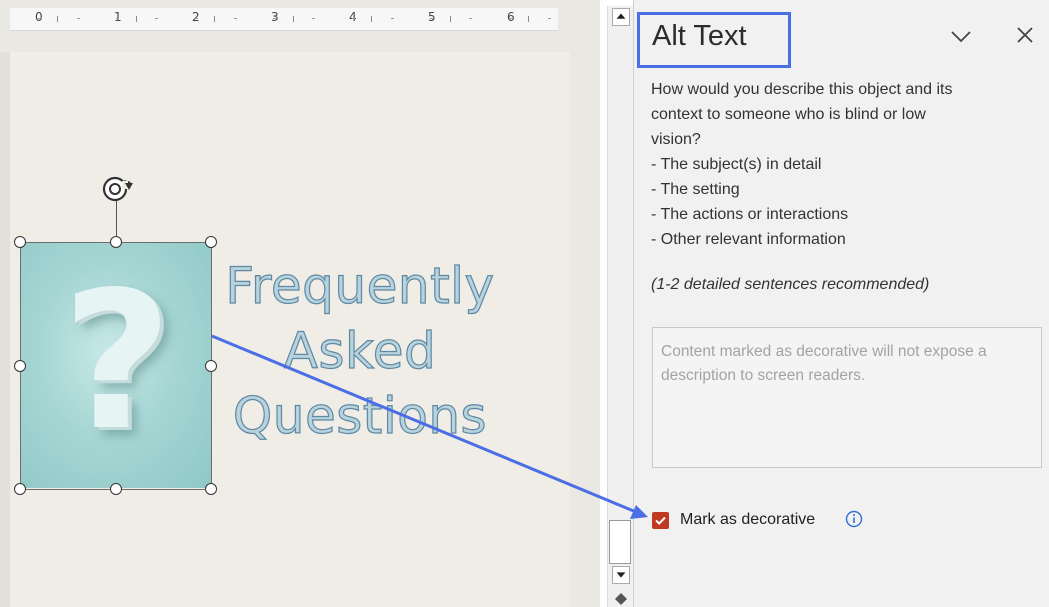 This screenshot has height=607, width=1049. Describe the element at coordinates (5, 329) in the screenshot. I see `page-margin` at that location.